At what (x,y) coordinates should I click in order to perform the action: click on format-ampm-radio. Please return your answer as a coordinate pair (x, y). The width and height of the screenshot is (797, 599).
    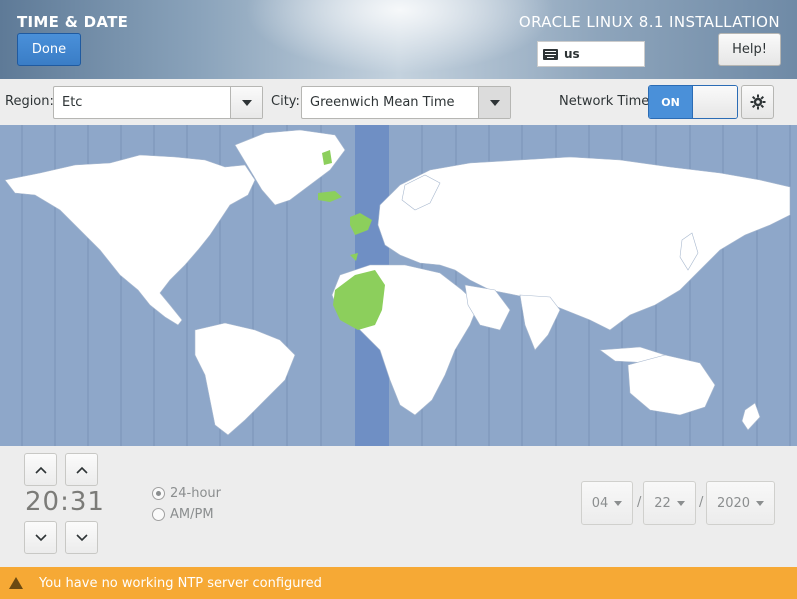
    Looking at the image, I should click on (158, 514).